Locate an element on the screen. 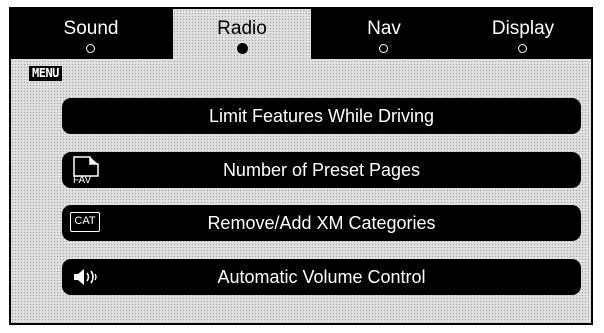 Image resolution: width=604 pixels, height=333 pixels. number-of-preset-pages-label: Number of Preset Pages is located at coordinates (321, 169).